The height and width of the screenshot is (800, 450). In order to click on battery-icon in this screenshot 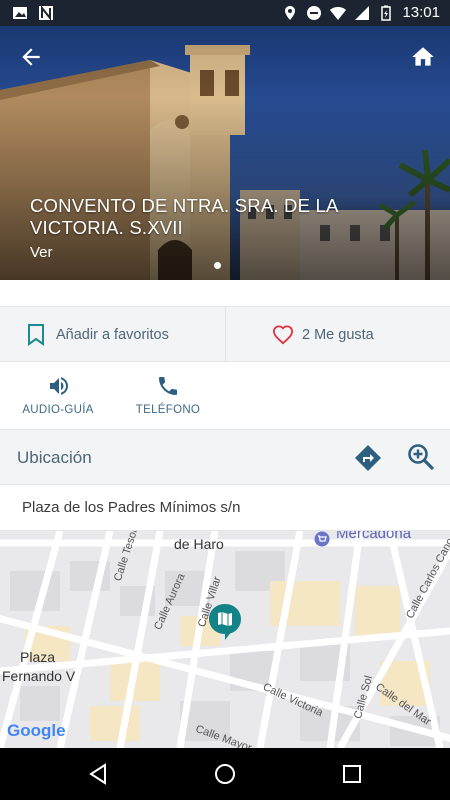, I will do `click(386, 13)`.